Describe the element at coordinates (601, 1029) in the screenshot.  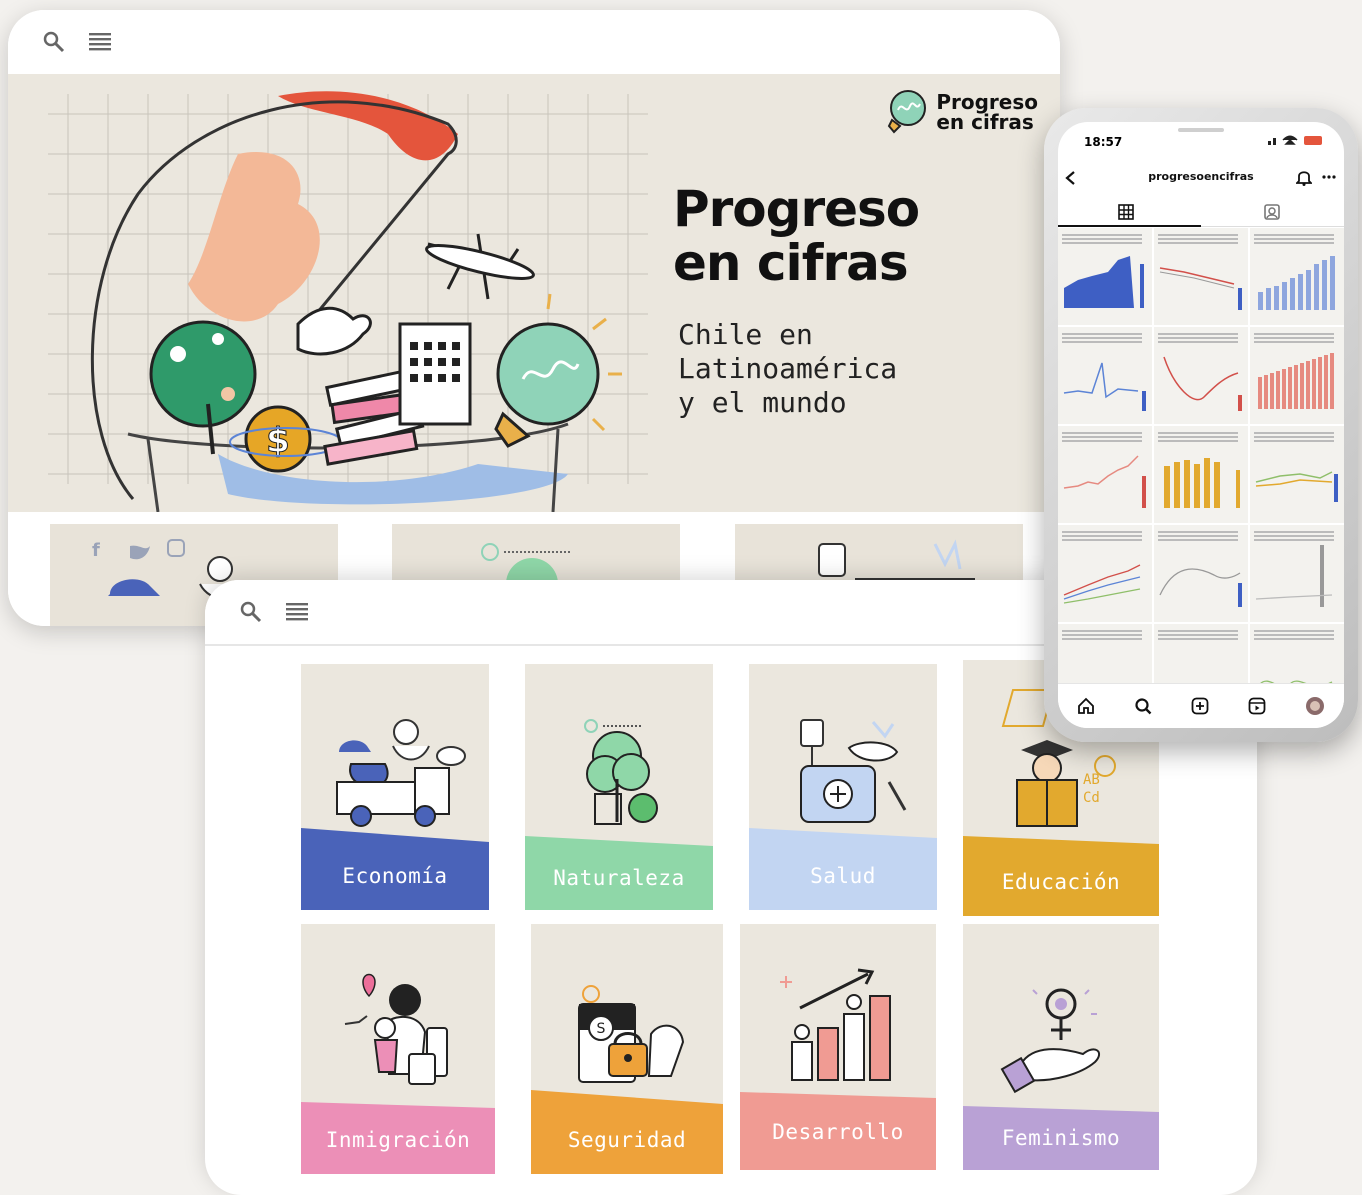
I see `svg-text: S` at that location.